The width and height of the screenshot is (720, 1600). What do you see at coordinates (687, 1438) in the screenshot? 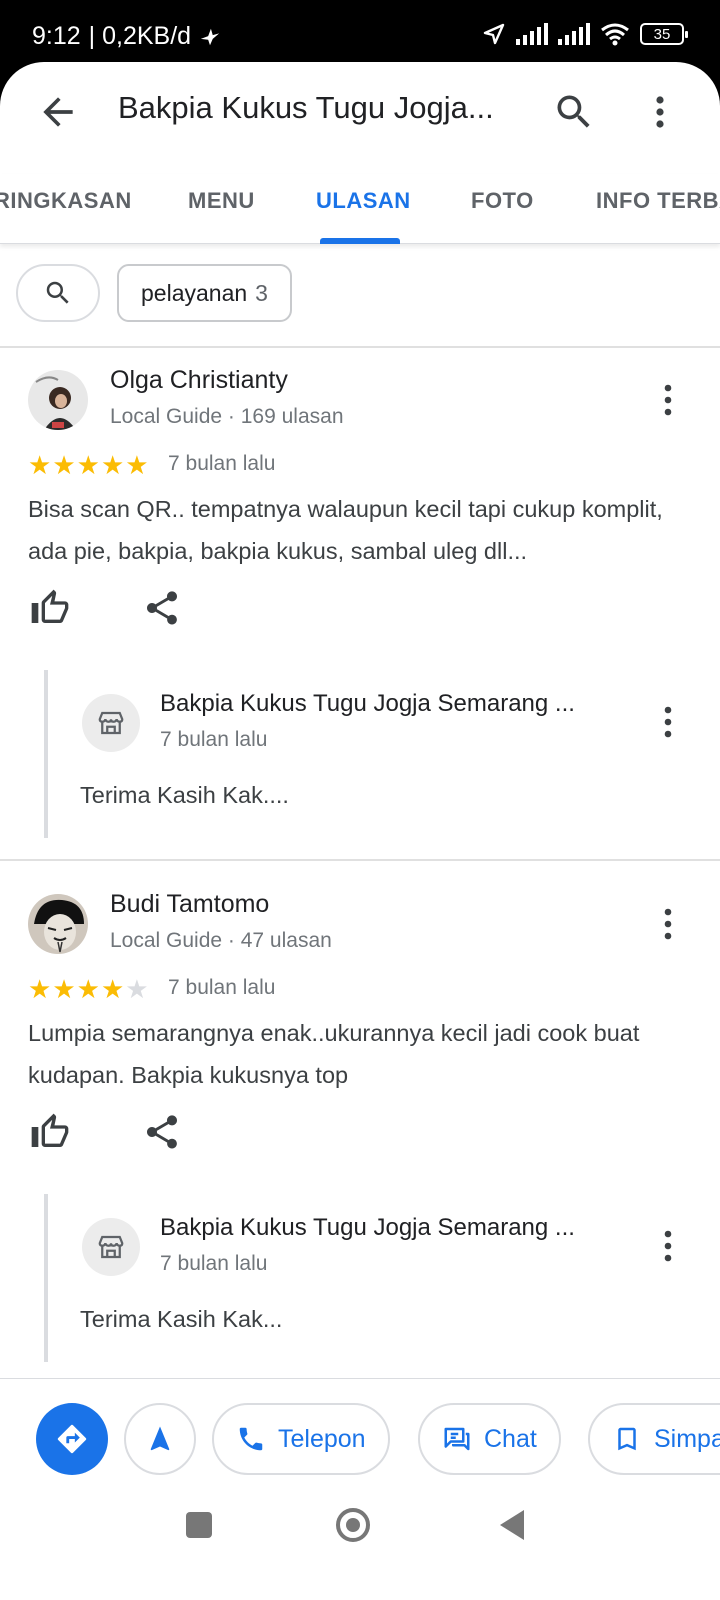
I see `save-button-label: Simpan` at bounding box center [687, 1438].